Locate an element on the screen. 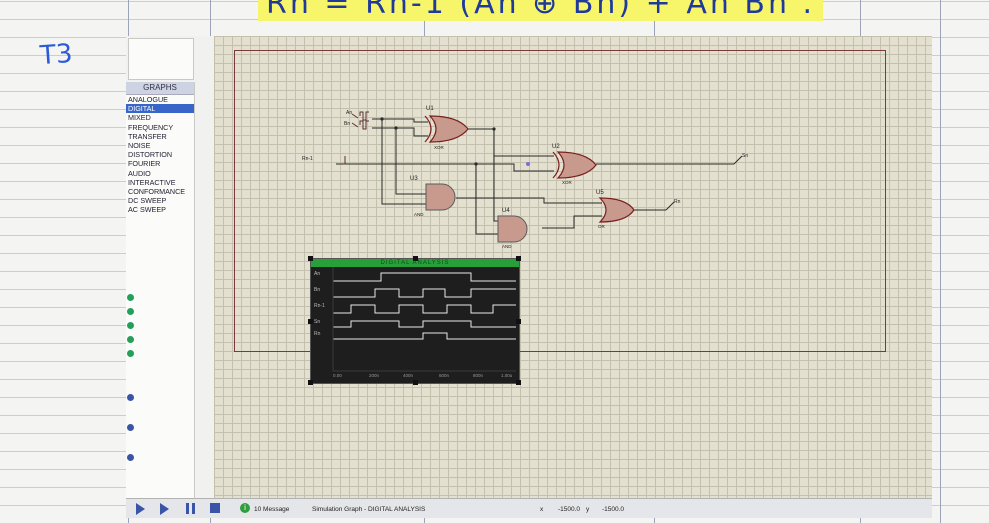 The height and width of the screenshot is (523, 989). gate-ref-label: U5 is located at coordinates (600, 193).